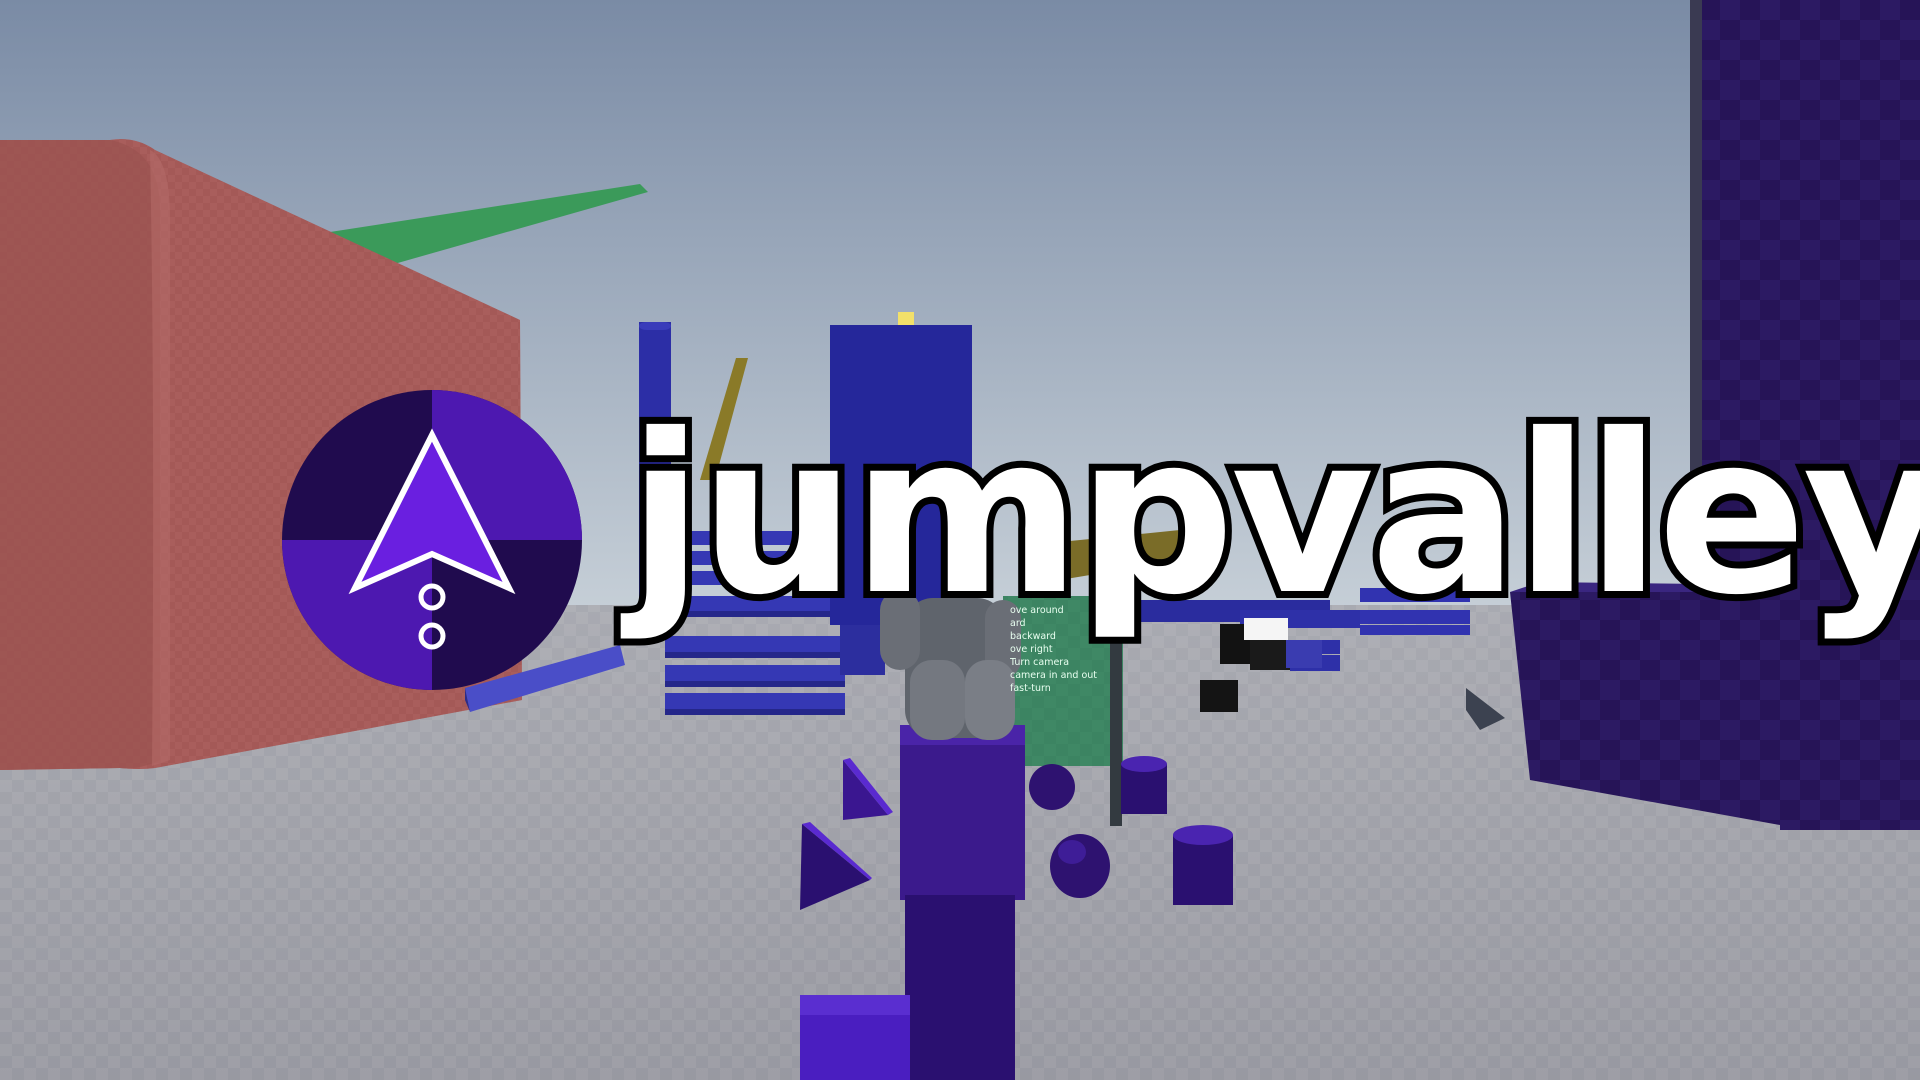  Describe the element at coordinates (432, 540) in the screenshot. I see `logo` at that location.